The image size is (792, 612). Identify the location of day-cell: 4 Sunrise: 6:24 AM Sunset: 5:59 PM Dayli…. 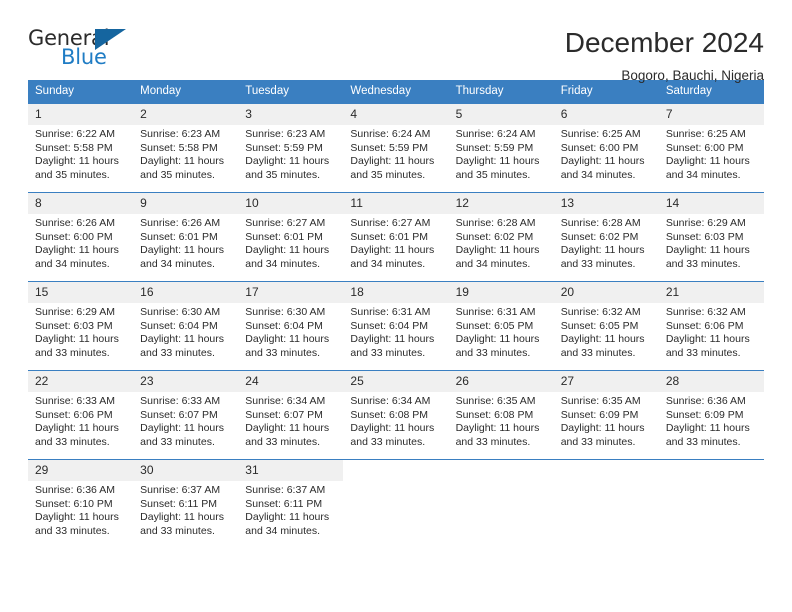
(396, 148).